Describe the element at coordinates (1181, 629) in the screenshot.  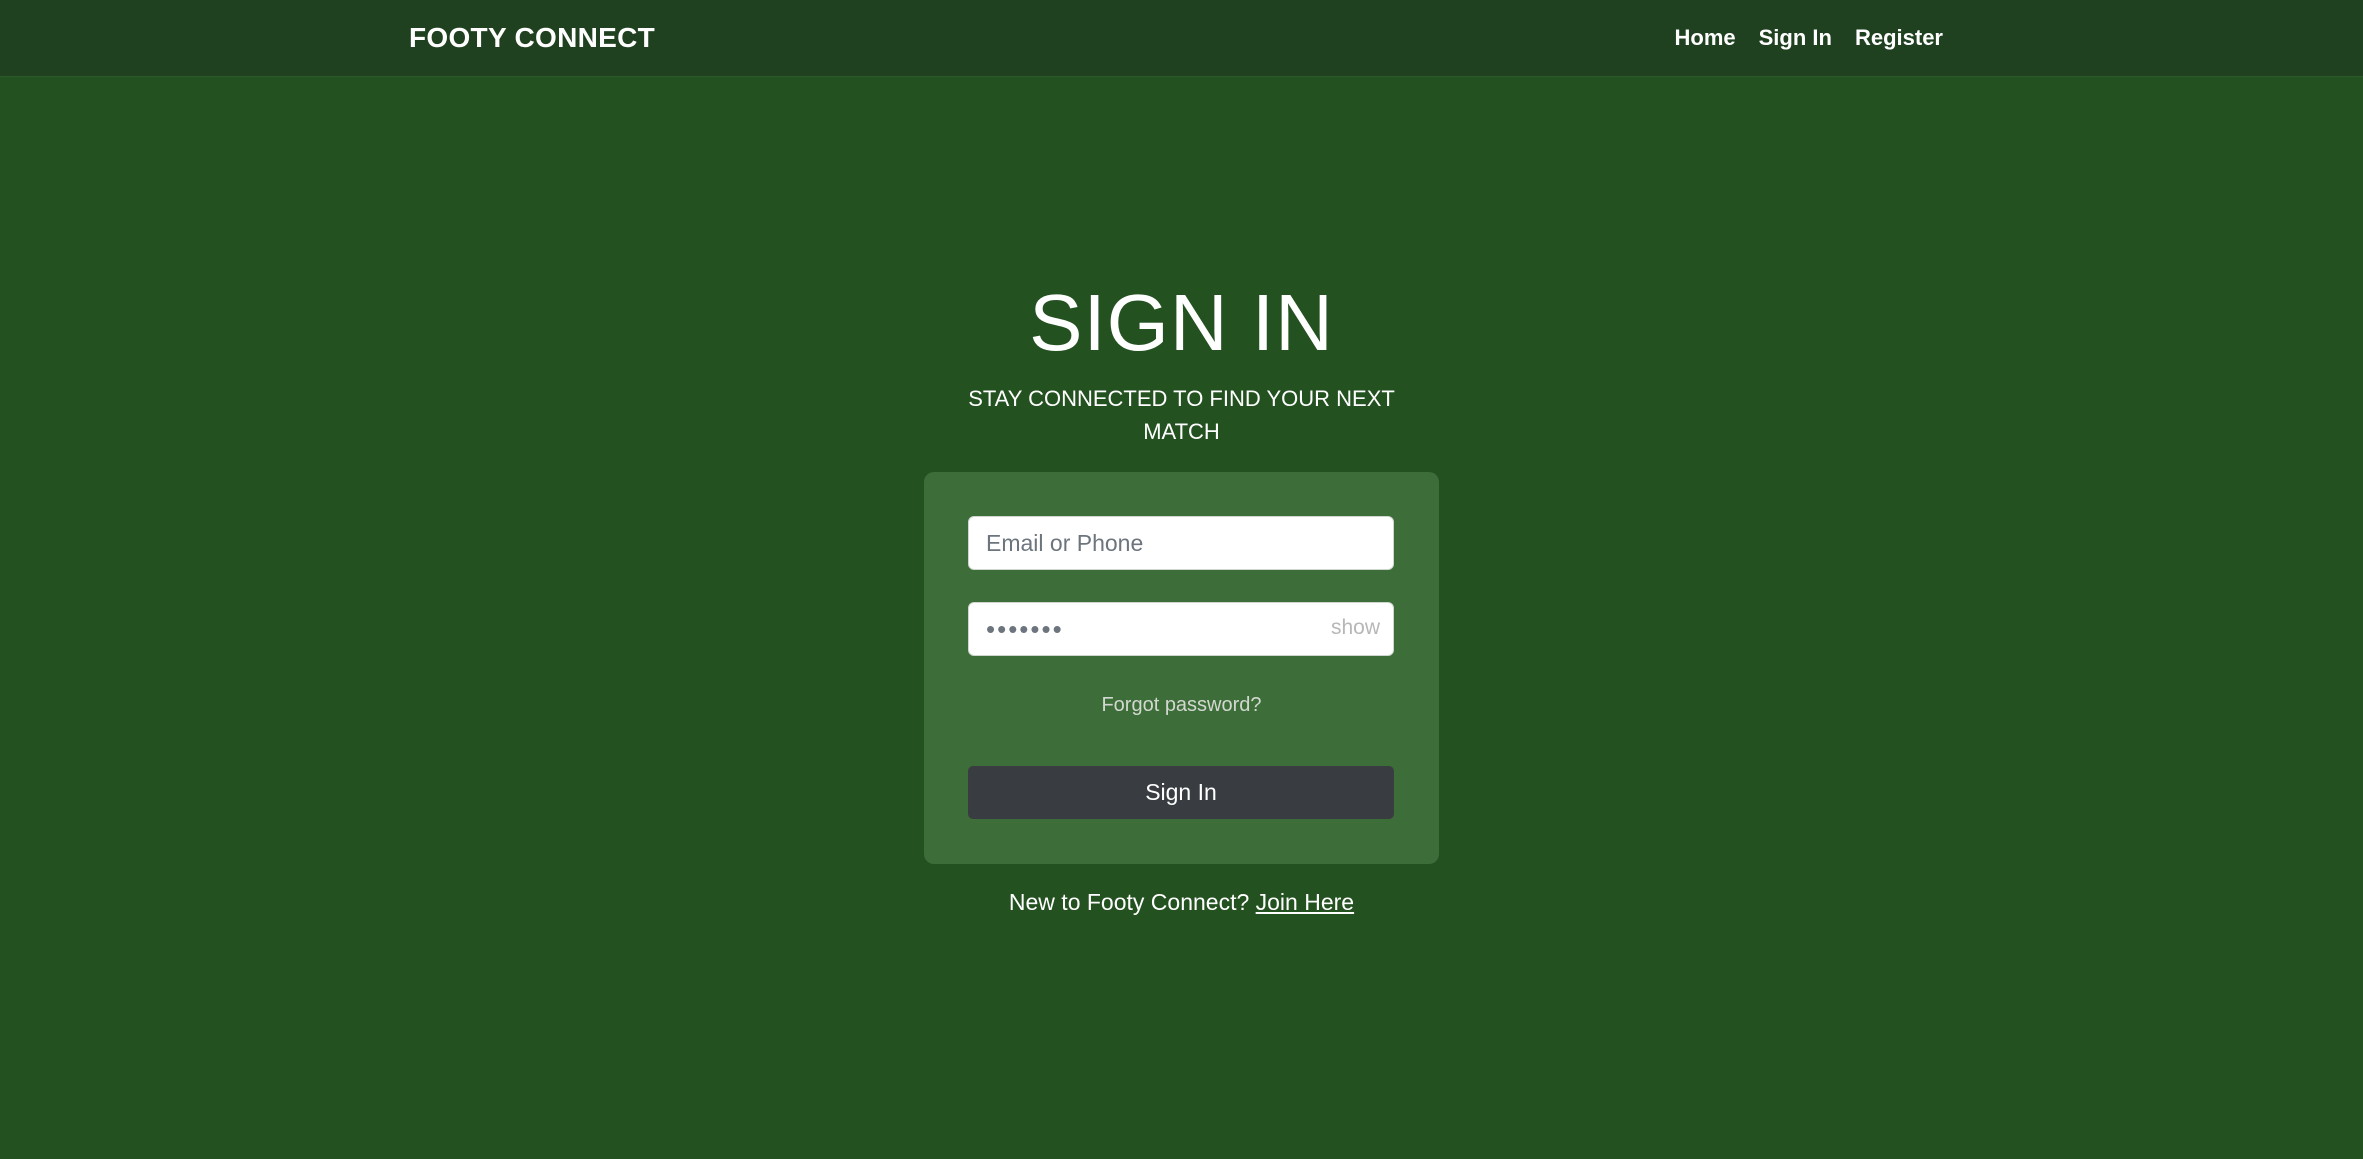
I see `password-field: show` at that location.